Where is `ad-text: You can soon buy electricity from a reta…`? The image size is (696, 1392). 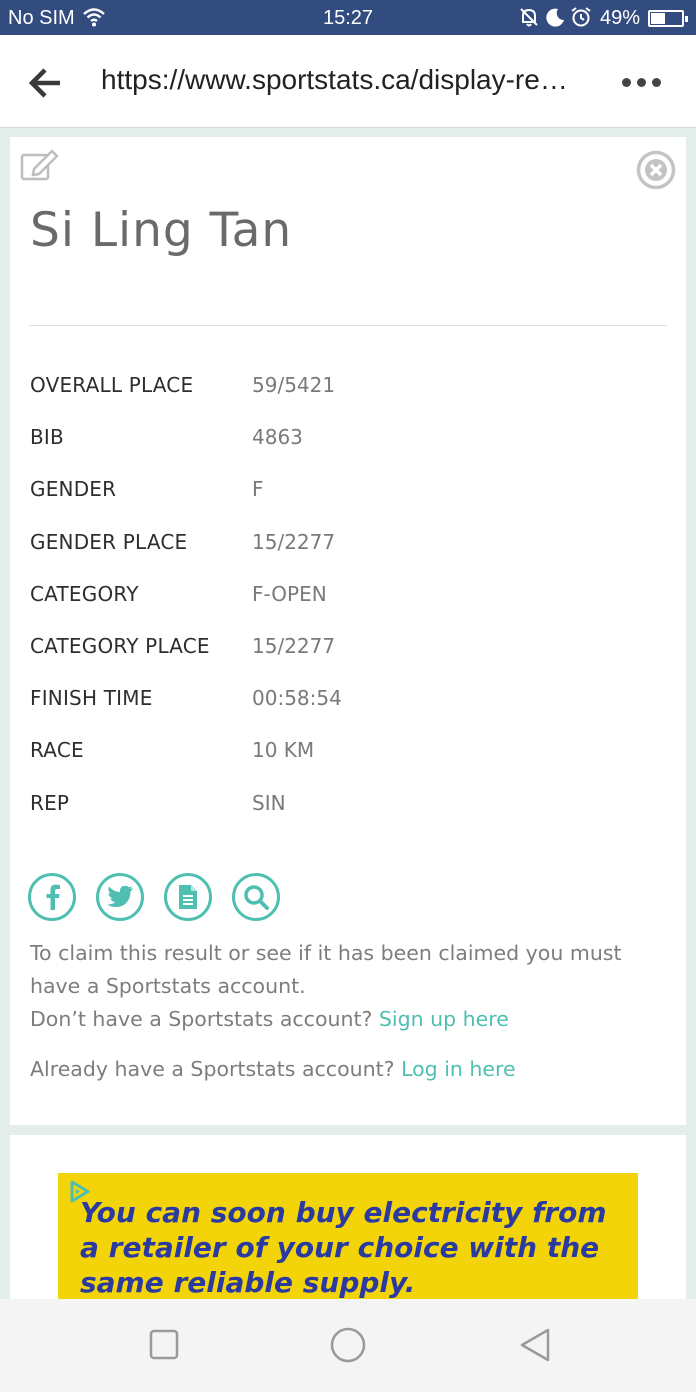 ad-text: You can soon buy electricity from a reta… is located at coordinates (343, 1247).